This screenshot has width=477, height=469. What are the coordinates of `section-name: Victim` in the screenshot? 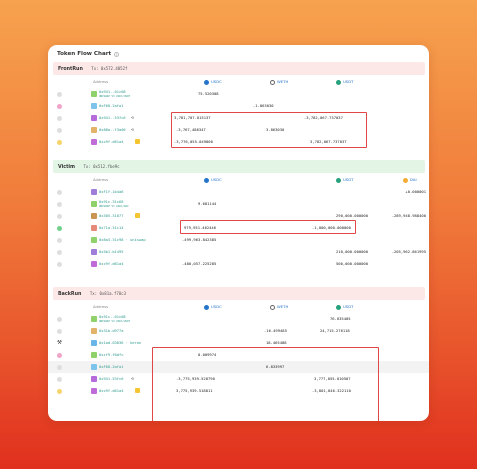 It's located at (67, 167).